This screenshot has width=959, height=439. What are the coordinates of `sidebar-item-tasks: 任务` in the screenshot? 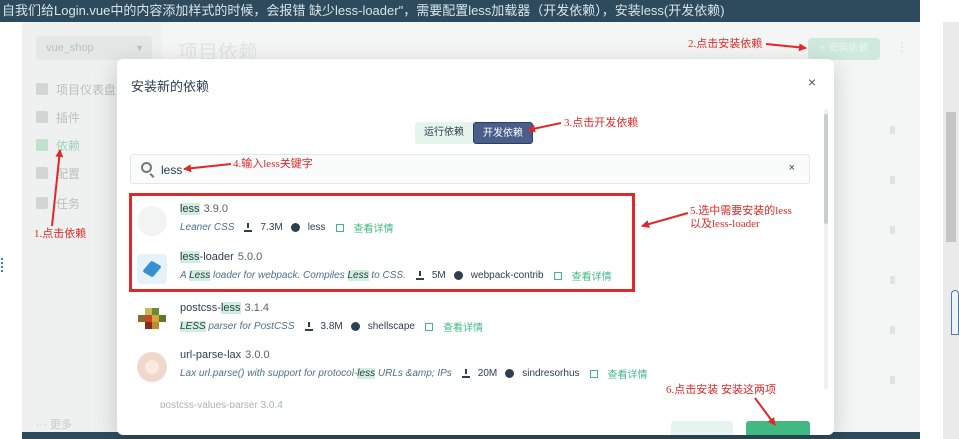 It's located at (58, 203).